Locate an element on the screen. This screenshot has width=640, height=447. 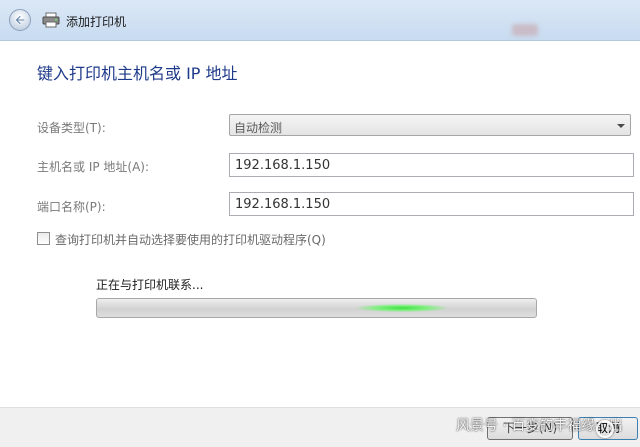
device-type-select: 自动检测 is located at coordinates (430, 125).